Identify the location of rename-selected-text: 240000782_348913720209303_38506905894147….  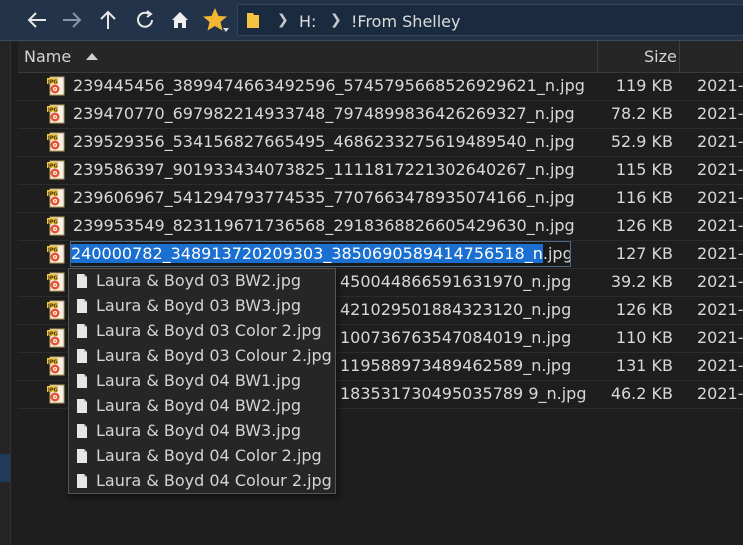
(307, 253).